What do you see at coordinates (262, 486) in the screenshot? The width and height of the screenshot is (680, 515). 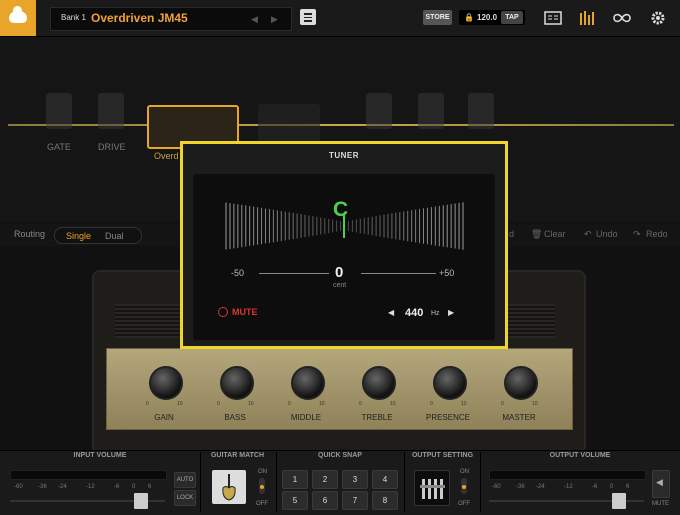 I see `guitar-match-toggle` at bounding box center [262, 486].